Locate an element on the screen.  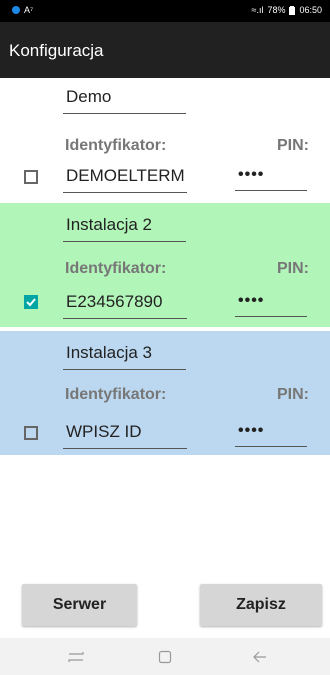
identifier-input: WPISZ ID is located at coordinates (125, 435).